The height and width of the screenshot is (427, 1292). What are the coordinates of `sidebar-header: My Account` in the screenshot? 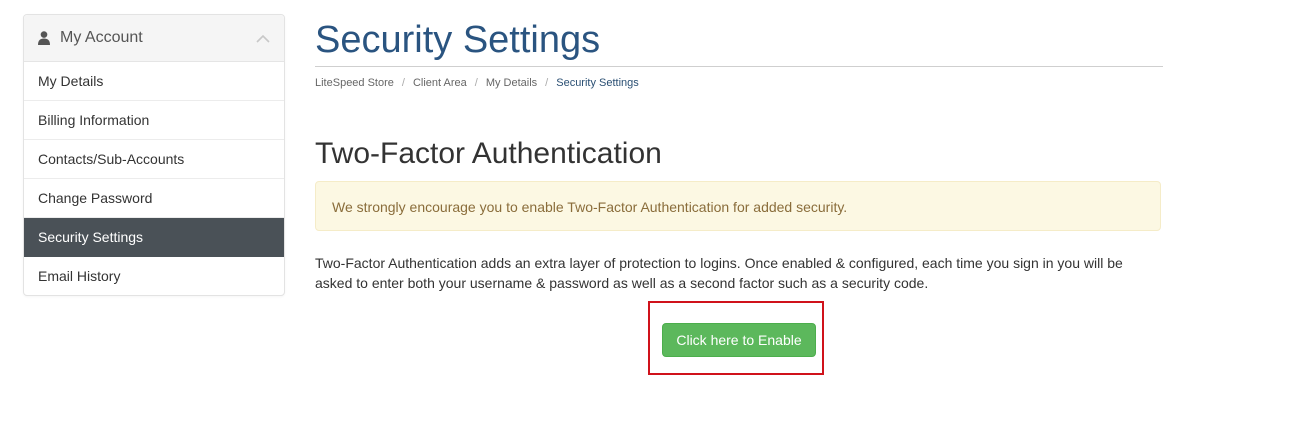 It's located at (154, 38).